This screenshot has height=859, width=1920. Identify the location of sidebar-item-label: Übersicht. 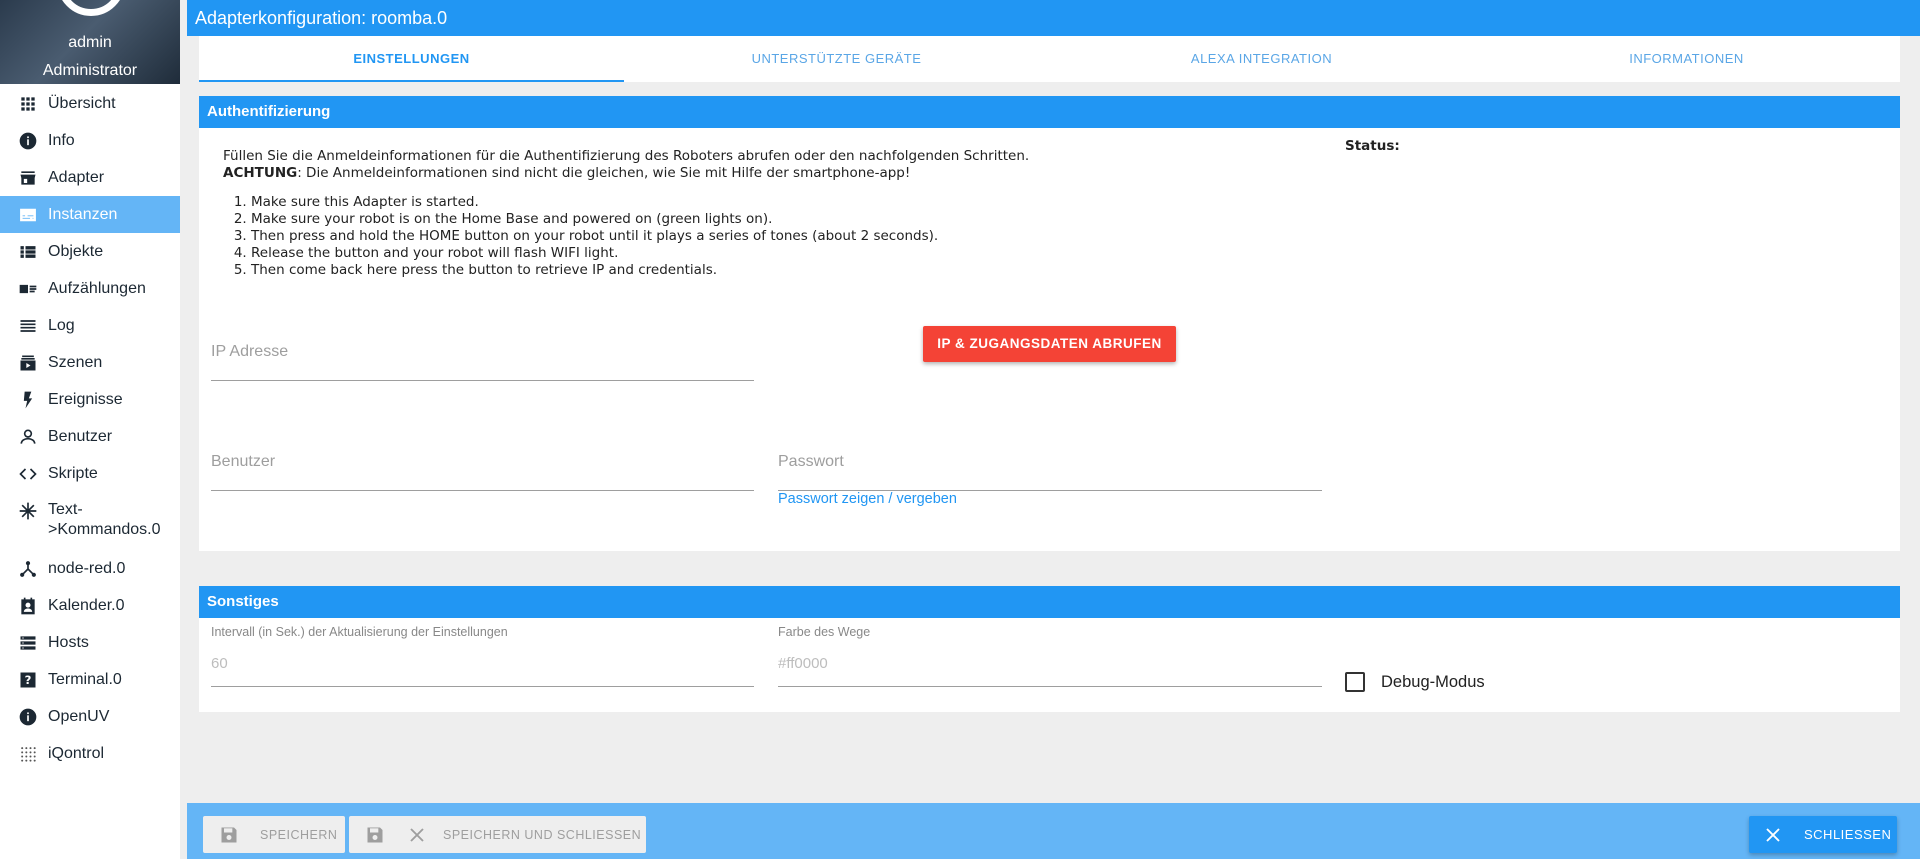
(82, 103).